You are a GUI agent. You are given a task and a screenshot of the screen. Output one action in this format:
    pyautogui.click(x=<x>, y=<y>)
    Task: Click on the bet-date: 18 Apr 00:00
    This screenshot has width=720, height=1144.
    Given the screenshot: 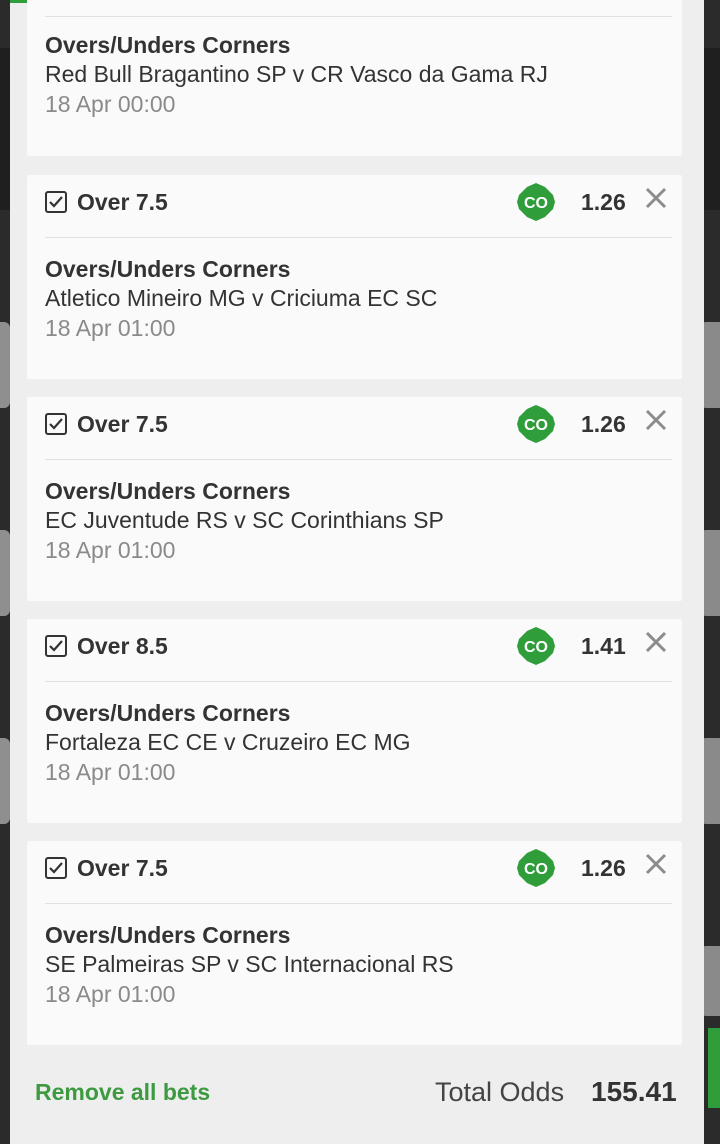 What is the action you would take?
    pyautogui.click(x=110, y=104)
    